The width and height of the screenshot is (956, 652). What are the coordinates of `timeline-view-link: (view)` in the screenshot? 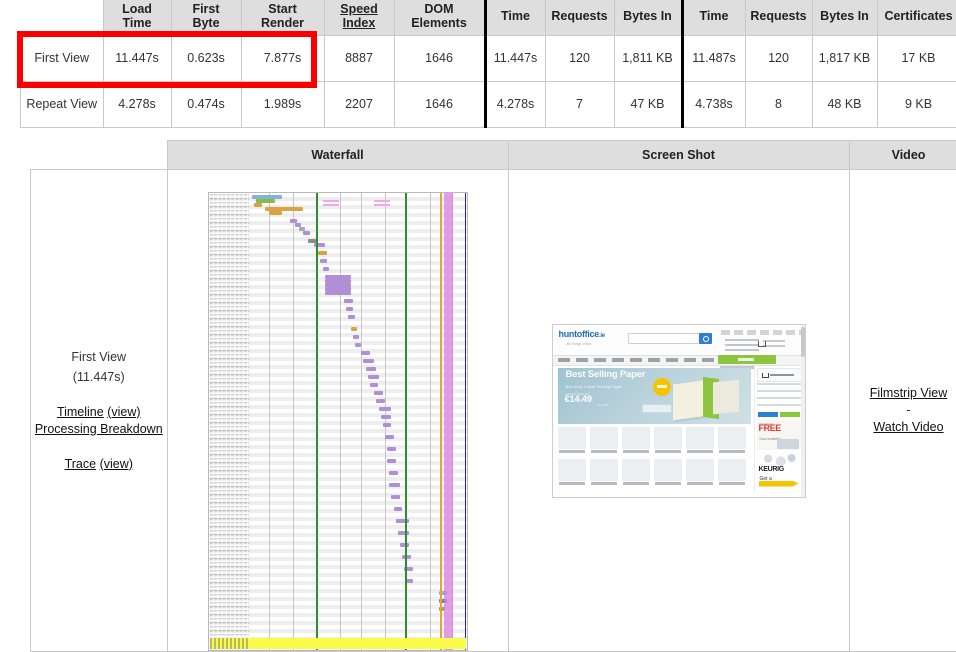 It's located at (123, 412).